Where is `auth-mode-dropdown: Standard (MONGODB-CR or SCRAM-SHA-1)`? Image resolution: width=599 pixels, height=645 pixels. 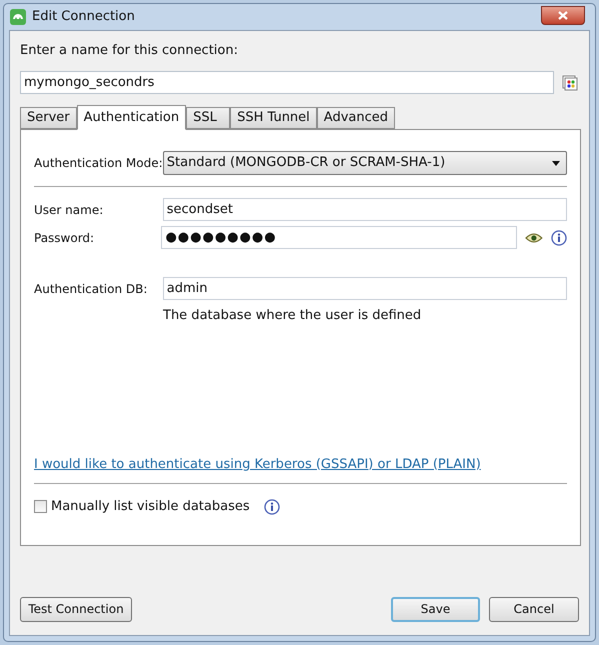
auth-mode-dropdown: Standard (MONGODB-CR or SCRAM-SHA-1) is located at coordinates (364, 163).